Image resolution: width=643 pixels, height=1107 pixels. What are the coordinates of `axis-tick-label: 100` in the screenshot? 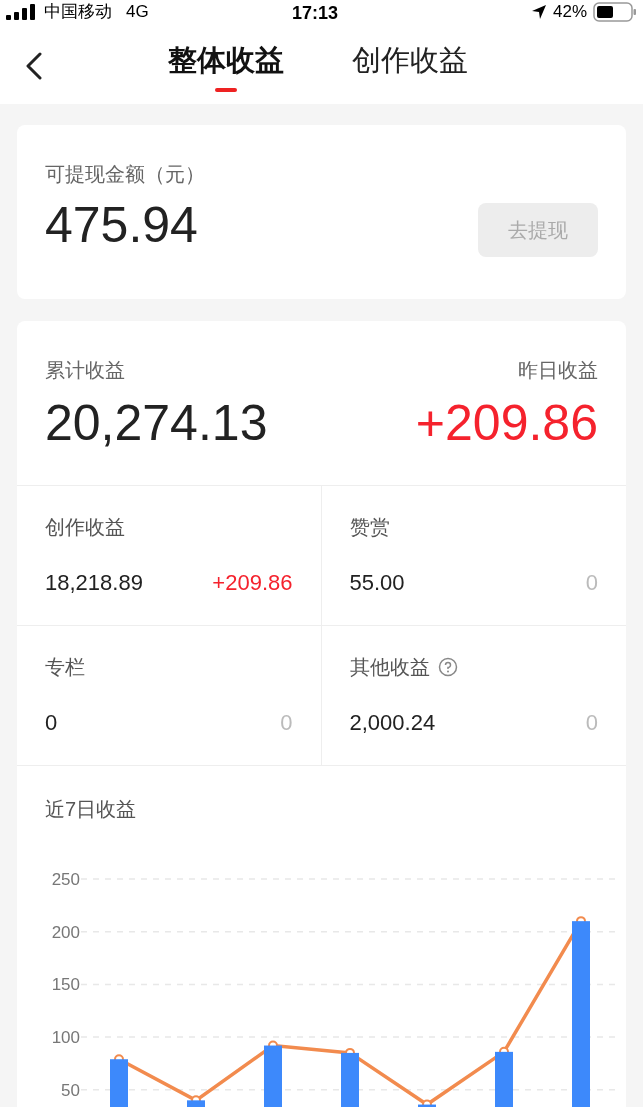 It's located at (65, 1038).